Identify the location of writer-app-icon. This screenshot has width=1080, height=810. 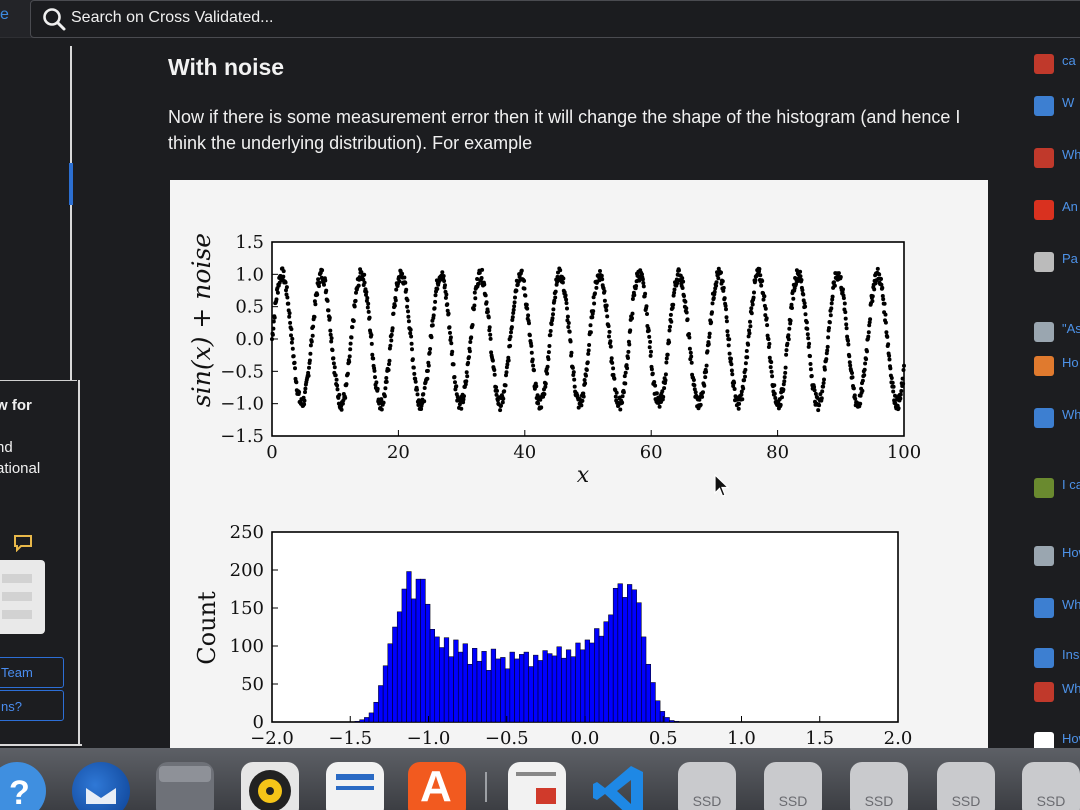
(355, 786).